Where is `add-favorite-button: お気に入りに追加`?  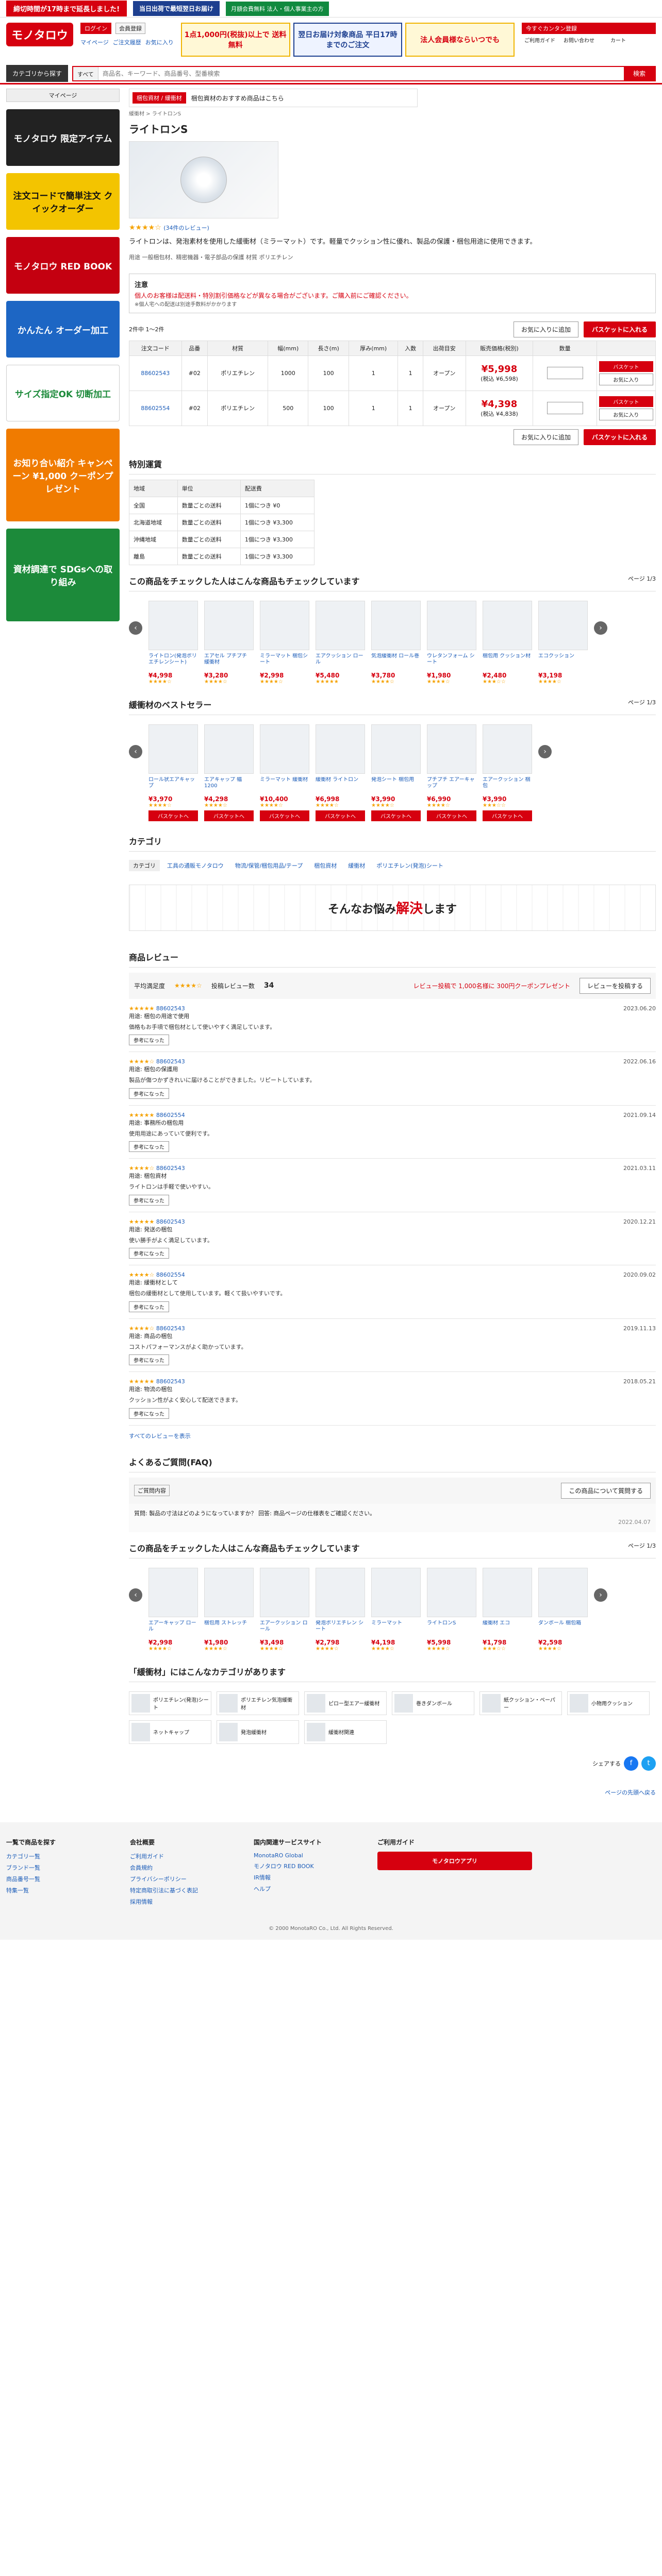
add-favorite-button: お気に入りに追加 is located at coordinates (545, 329).